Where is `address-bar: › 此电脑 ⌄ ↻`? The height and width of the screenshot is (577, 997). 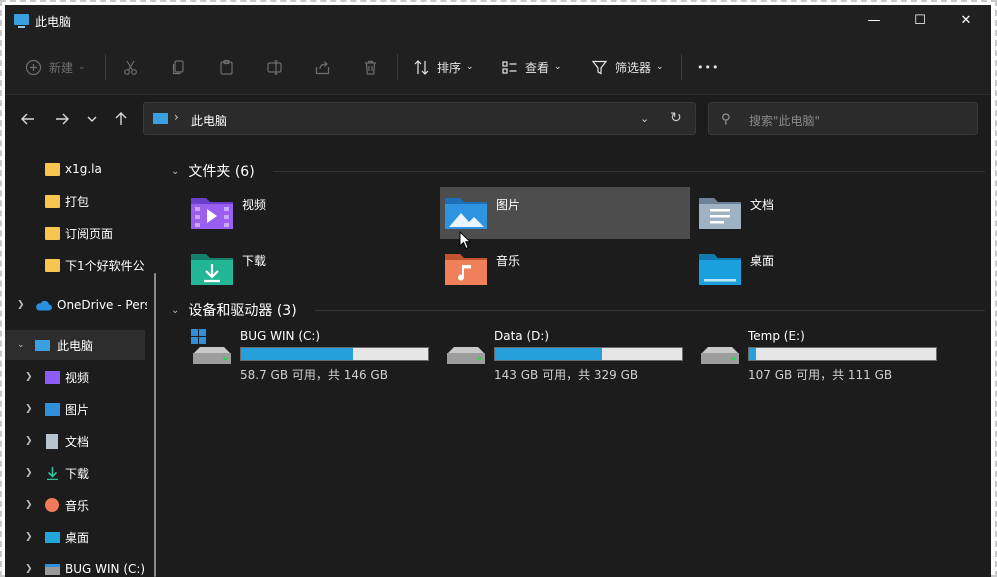 address-bar: › 此电脑 ⌄ ↻ is located at coordinates (419, 118).